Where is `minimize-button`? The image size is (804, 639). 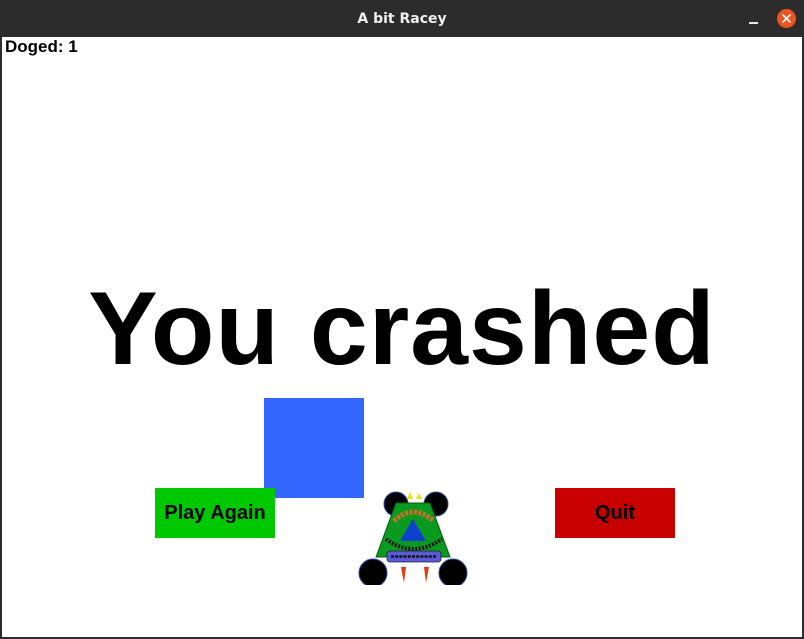 minimize-button is located at coordinates (753, 20).